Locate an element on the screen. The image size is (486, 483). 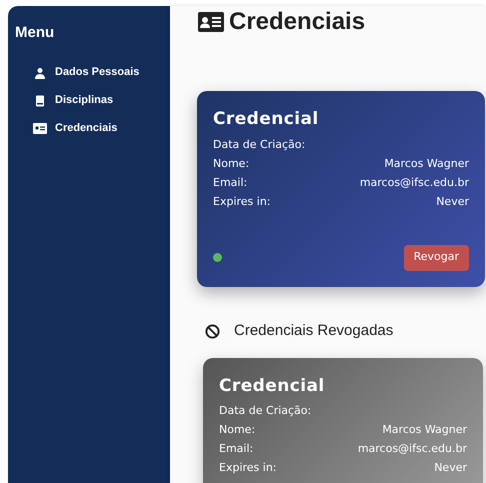
section-title: Credenciais Revogadas is located at coordinates (314, 331).